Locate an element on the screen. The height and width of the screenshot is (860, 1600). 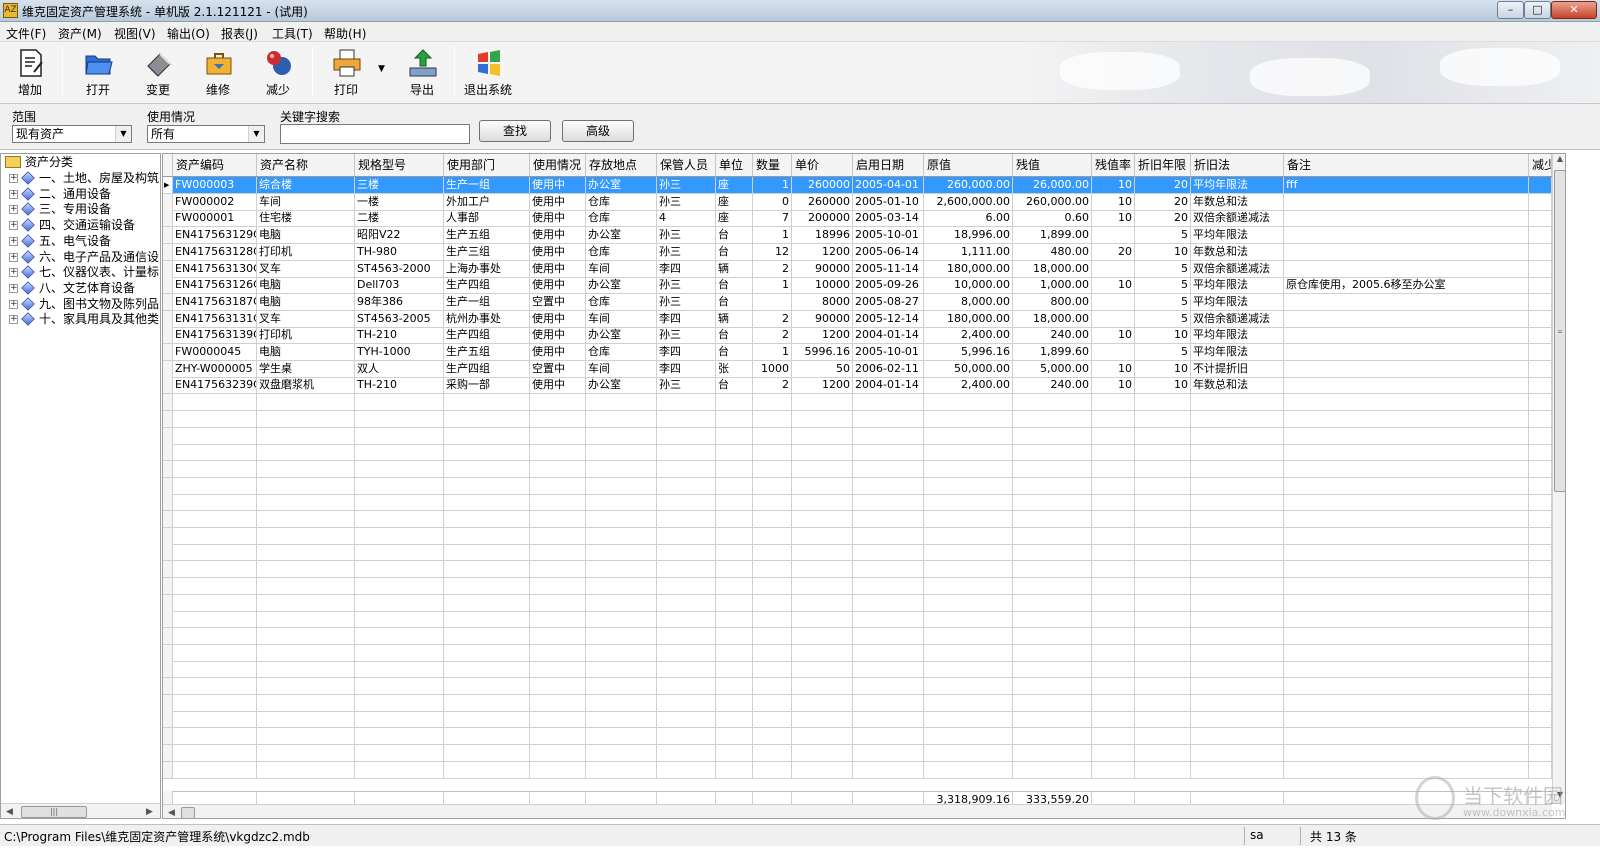
keyword-input is located at coordinates (375, 134).